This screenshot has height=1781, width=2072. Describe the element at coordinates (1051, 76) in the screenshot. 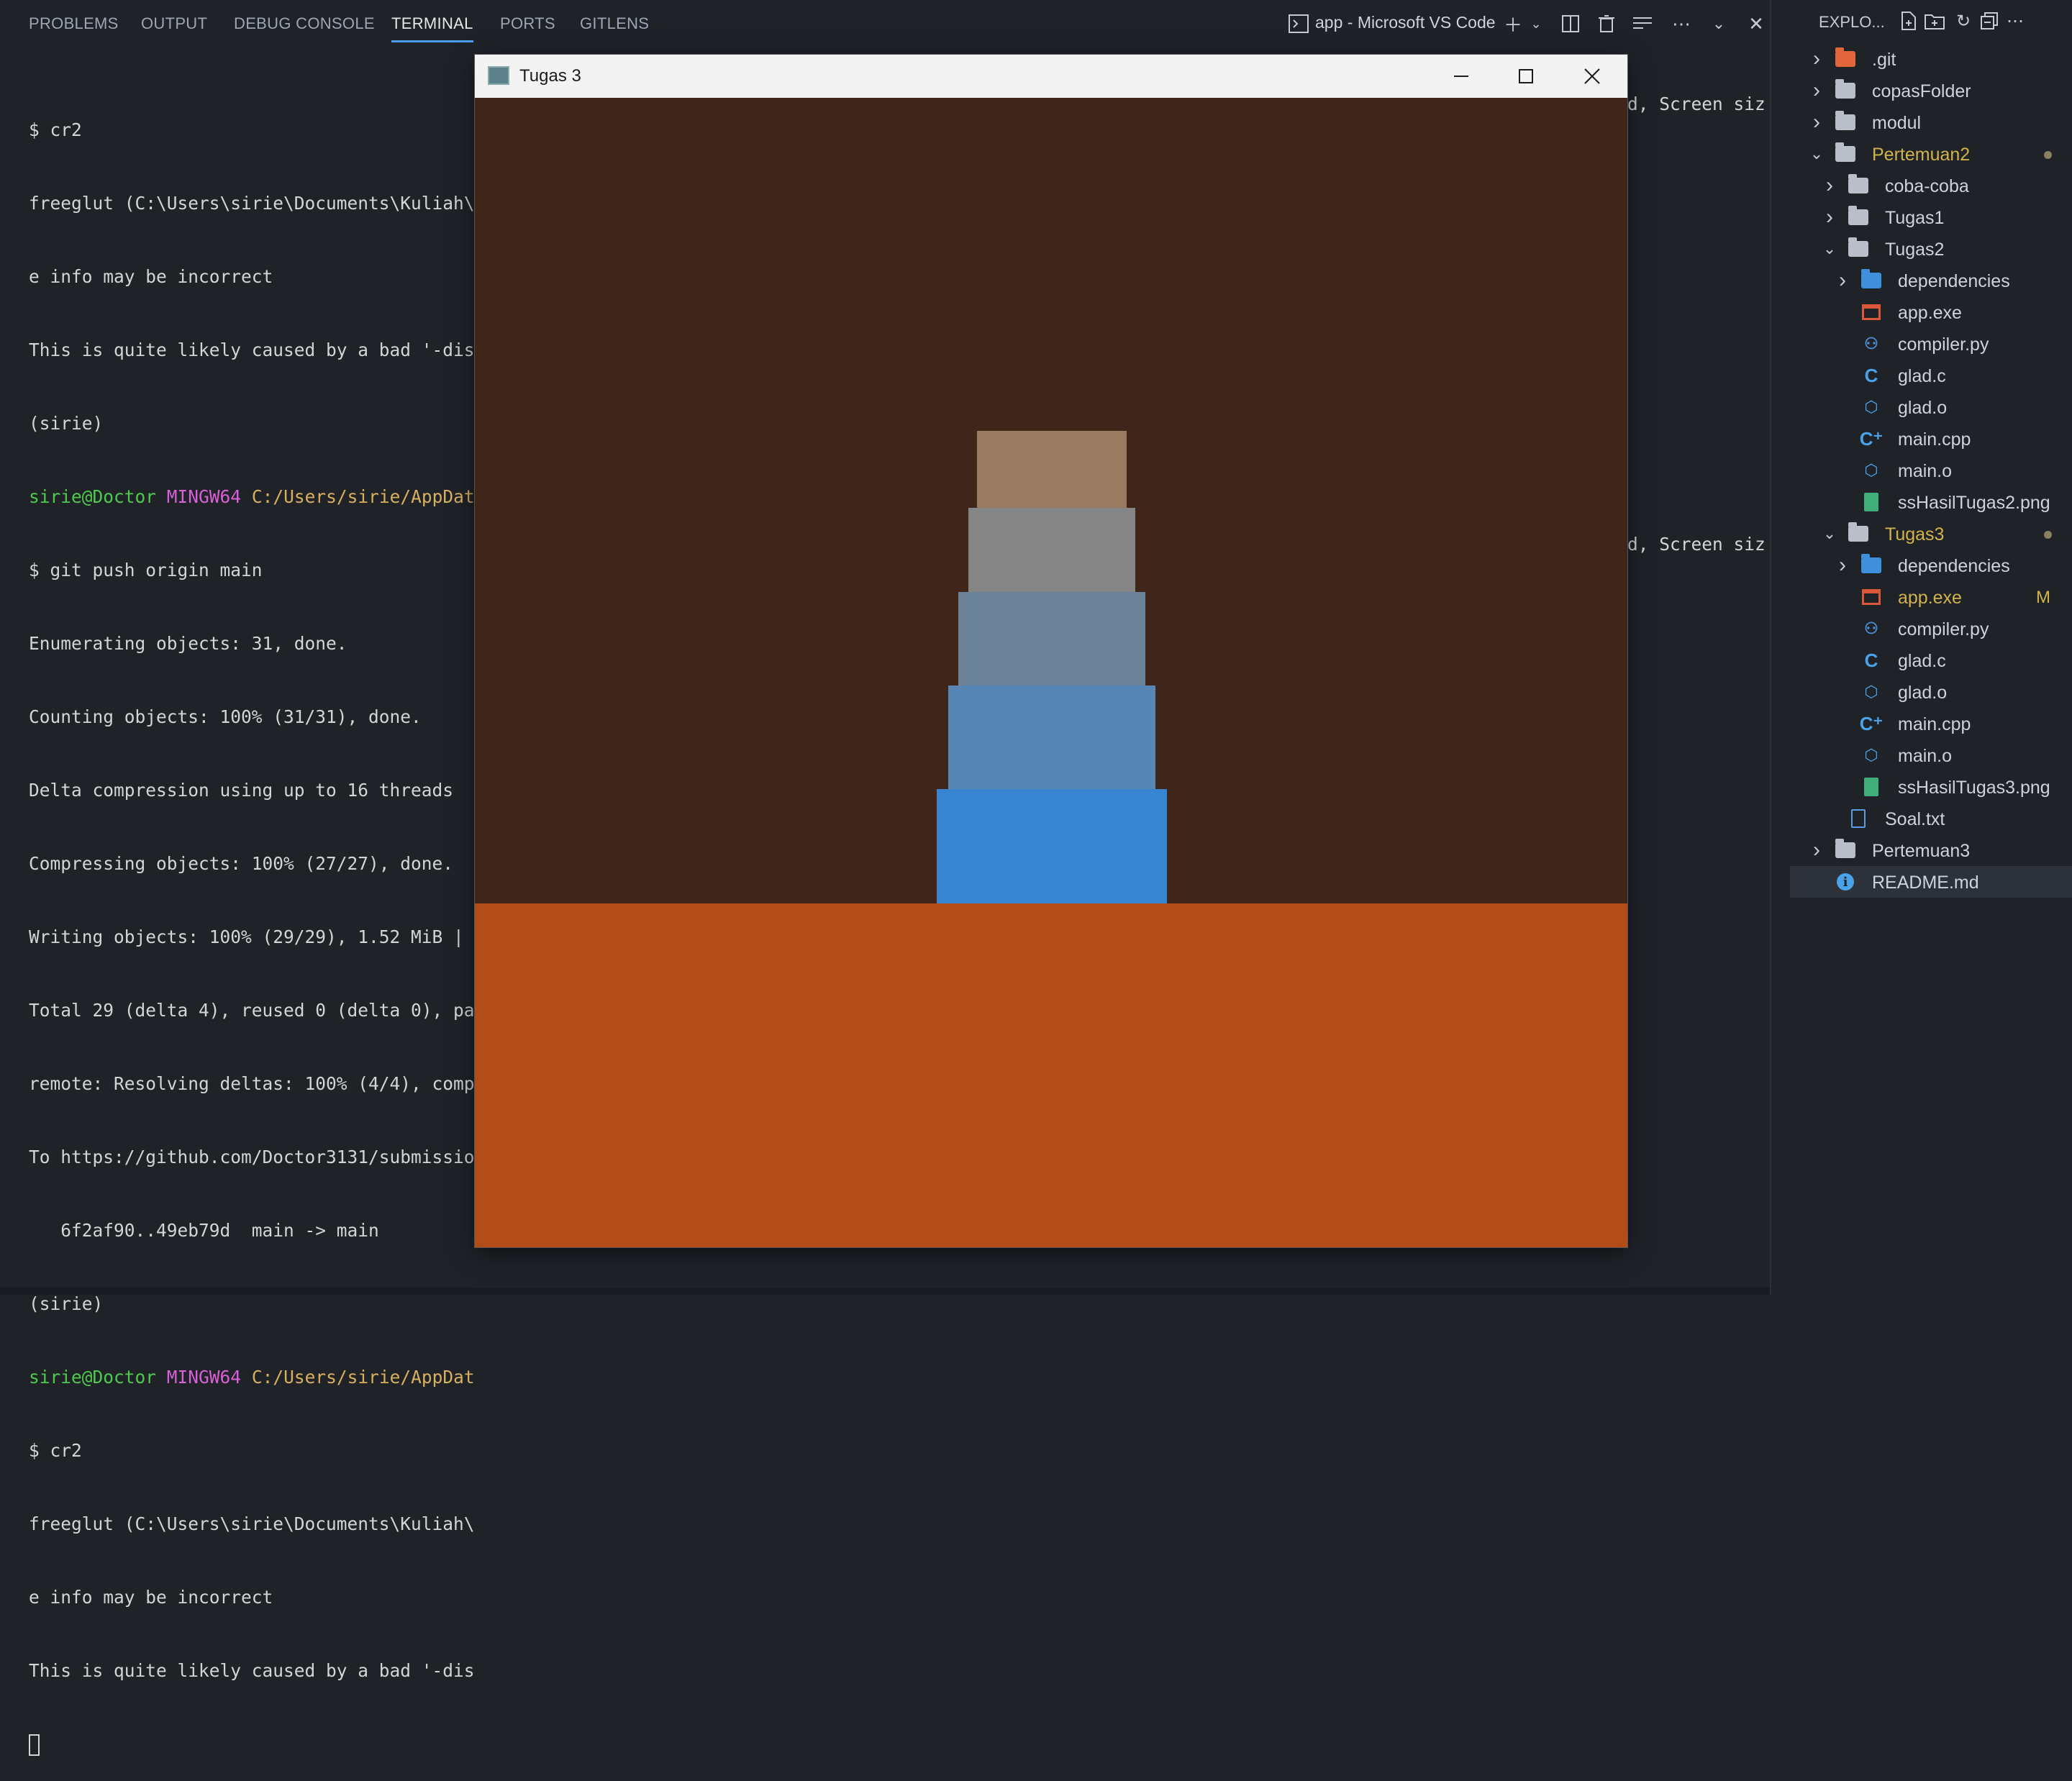

I see `window-titlebar: Tugas 3` at that location.